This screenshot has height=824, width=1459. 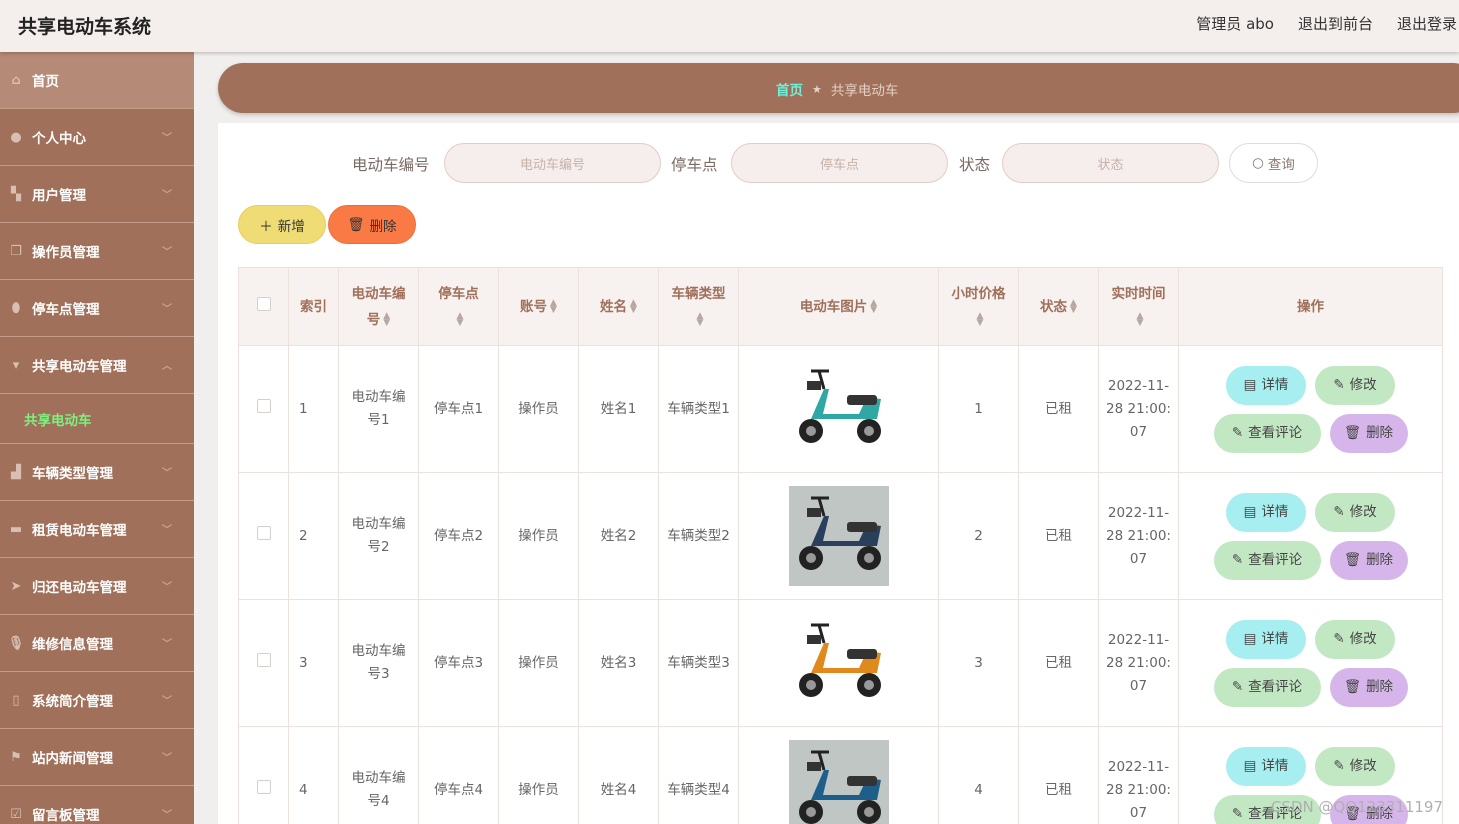 I want to click on sidebar-item-label: 车辆类型管理, so click(x=72, y=474).